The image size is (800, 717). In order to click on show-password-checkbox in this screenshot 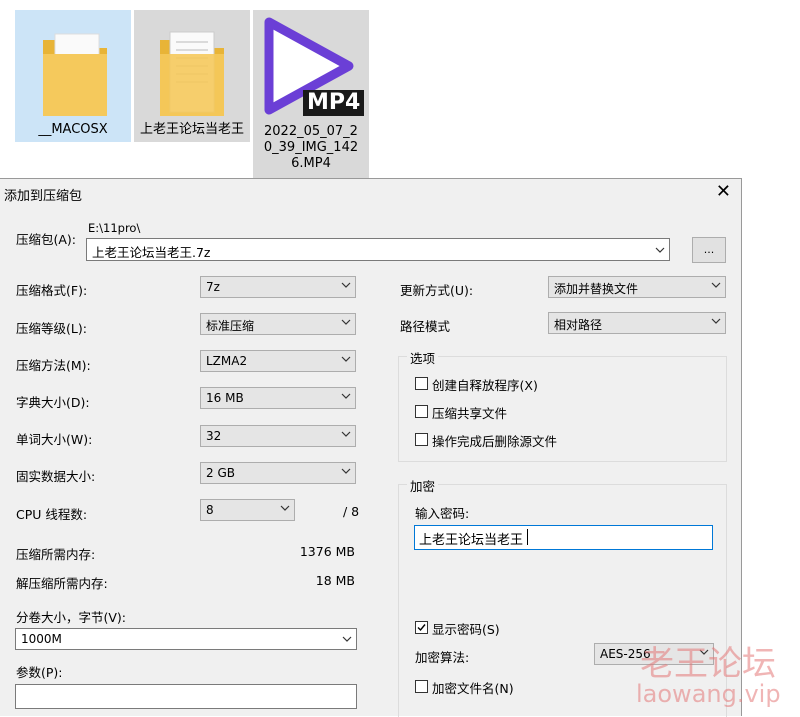, I will do `click(421, 627)`.